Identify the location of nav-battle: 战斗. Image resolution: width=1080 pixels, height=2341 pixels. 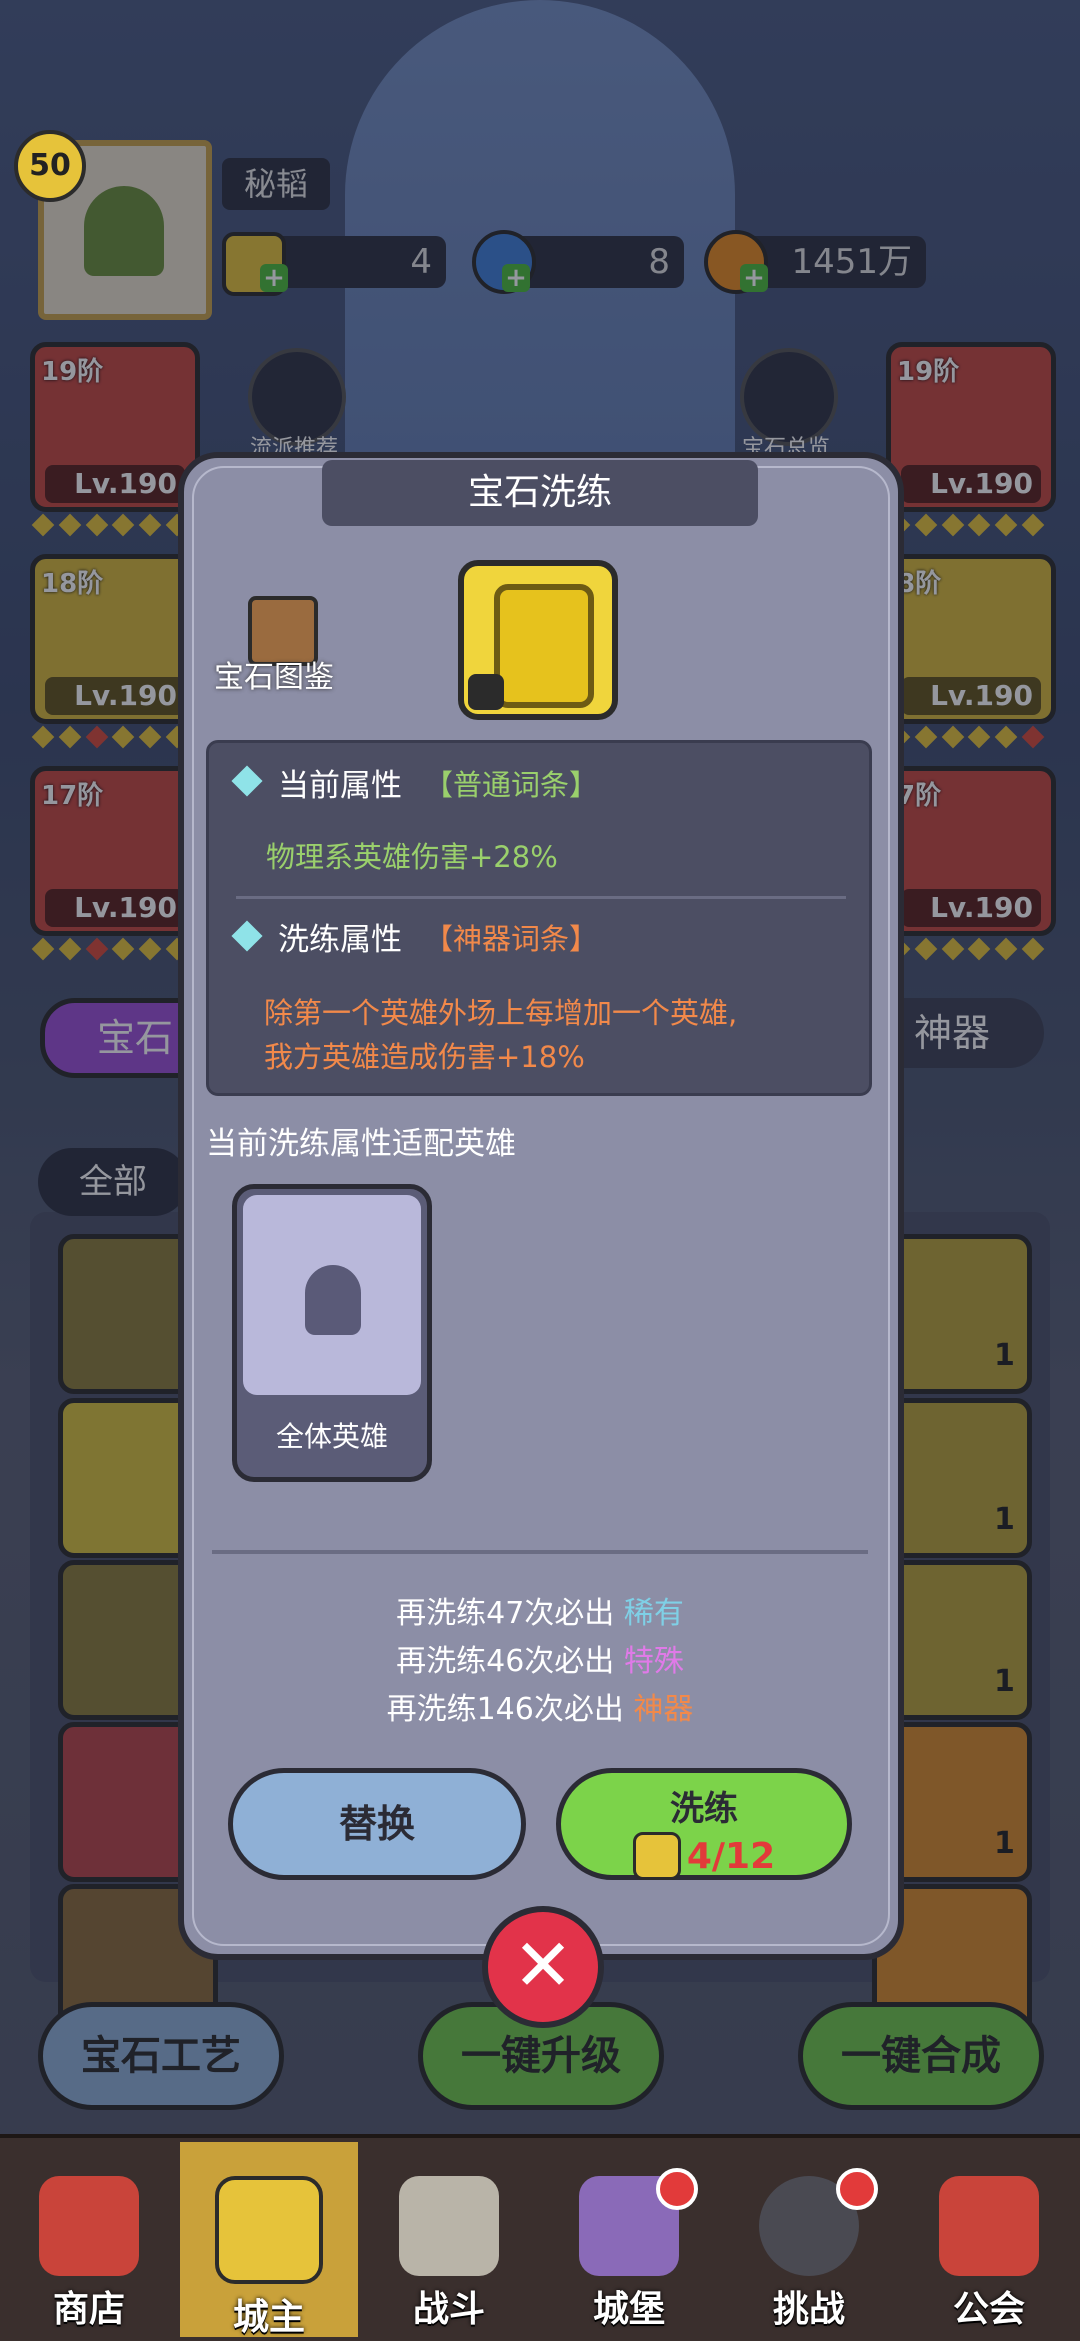
(449, 2239).